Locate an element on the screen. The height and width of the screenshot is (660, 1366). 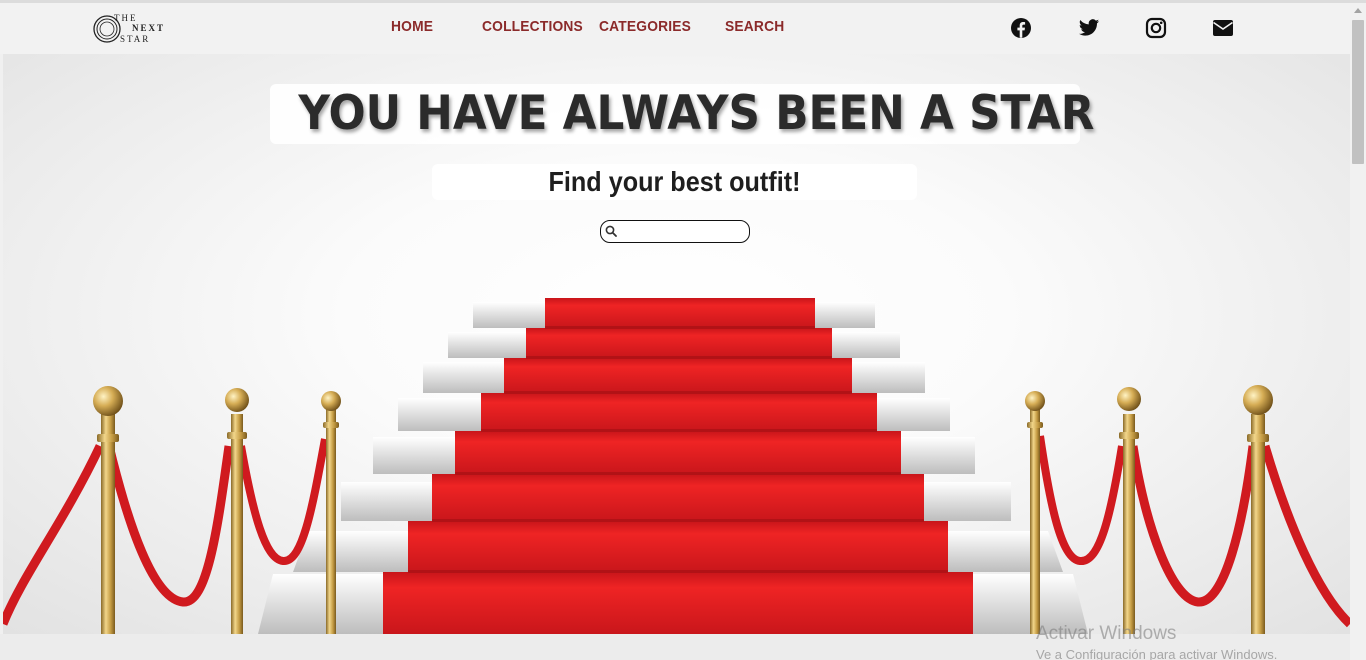
twitter-icon is located at coordinates (1089, 28).